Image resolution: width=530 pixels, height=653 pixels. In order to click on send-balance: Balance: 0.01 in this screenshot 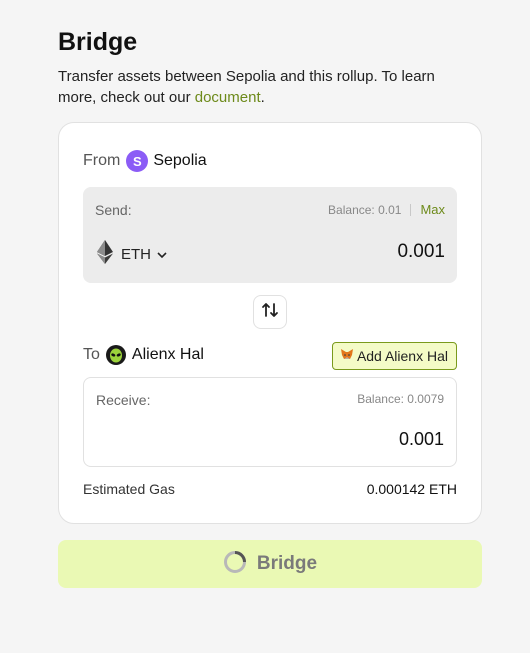, I will do `click(365, 209)`.